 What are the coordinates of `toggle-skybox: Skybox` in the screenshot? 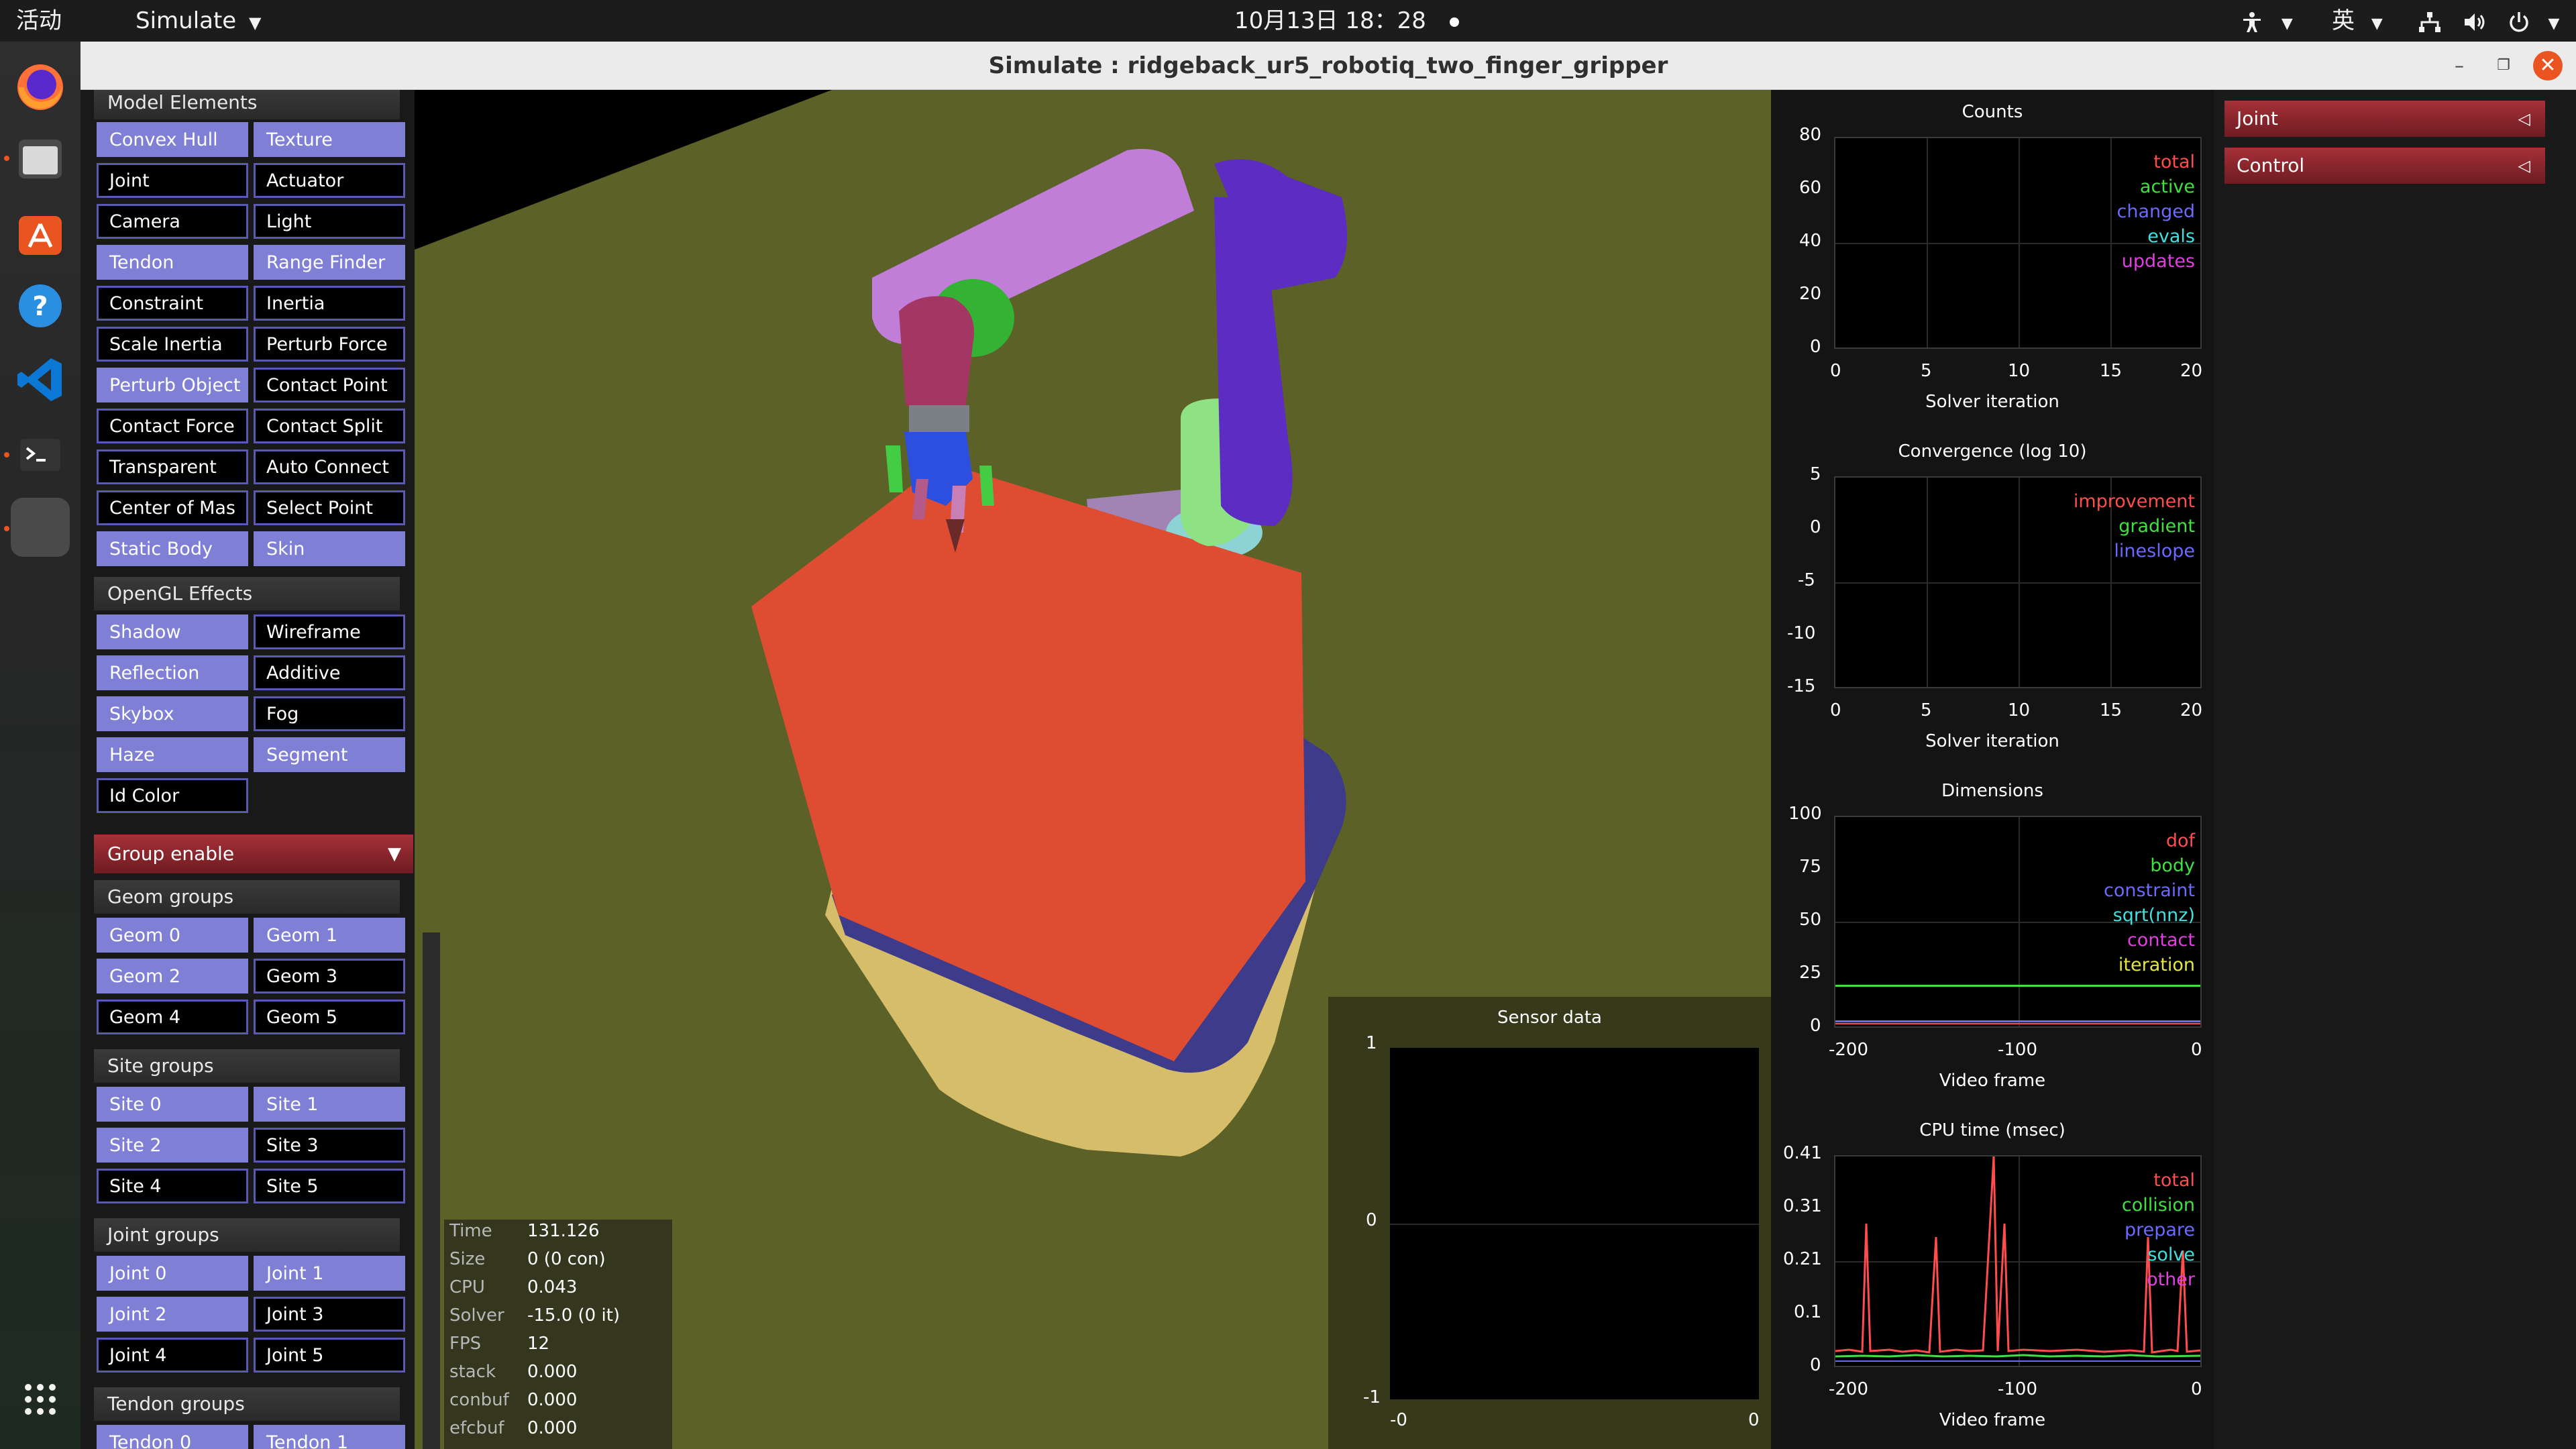 It's located at (172, 713).